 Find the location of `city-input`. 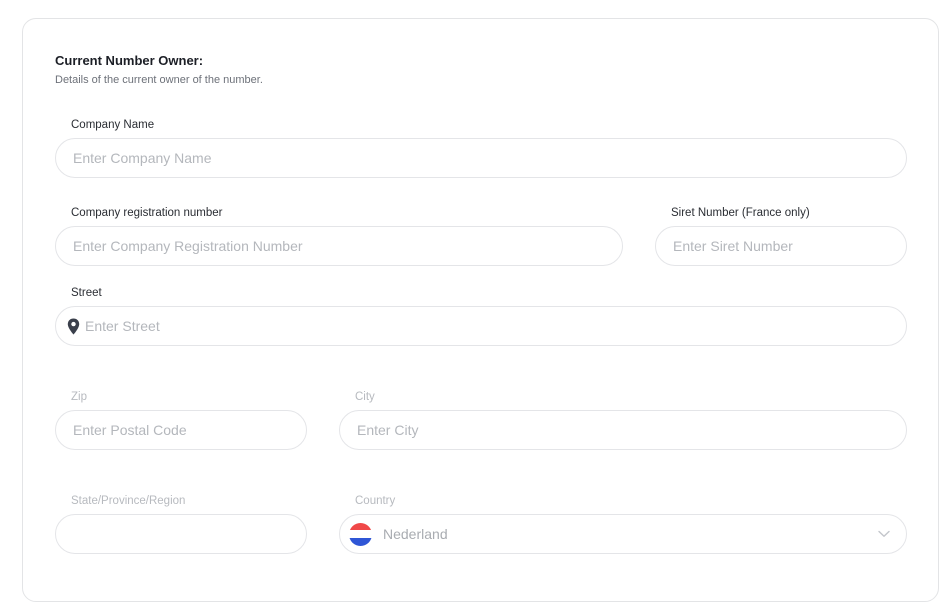

city-input is located at coordinates (624, 430).